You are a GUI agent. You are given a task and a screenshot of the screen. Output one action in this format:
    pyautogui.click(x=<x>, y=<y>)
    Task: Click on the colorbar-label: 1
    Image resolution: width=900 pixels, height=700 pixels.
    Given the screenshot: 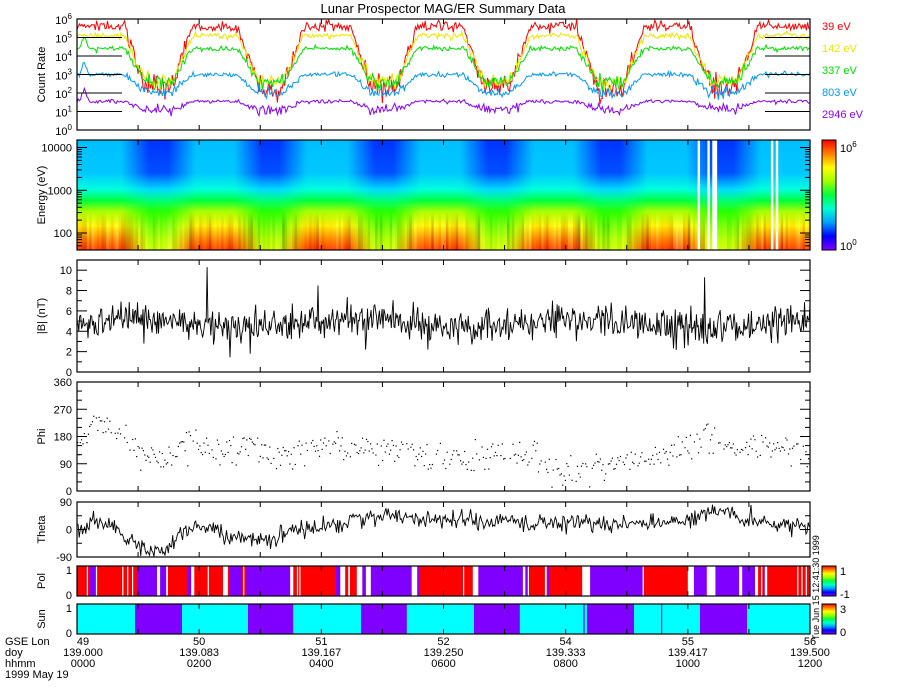 What is the action you would take?
    pyautogui.click(x=843, y=572)
    